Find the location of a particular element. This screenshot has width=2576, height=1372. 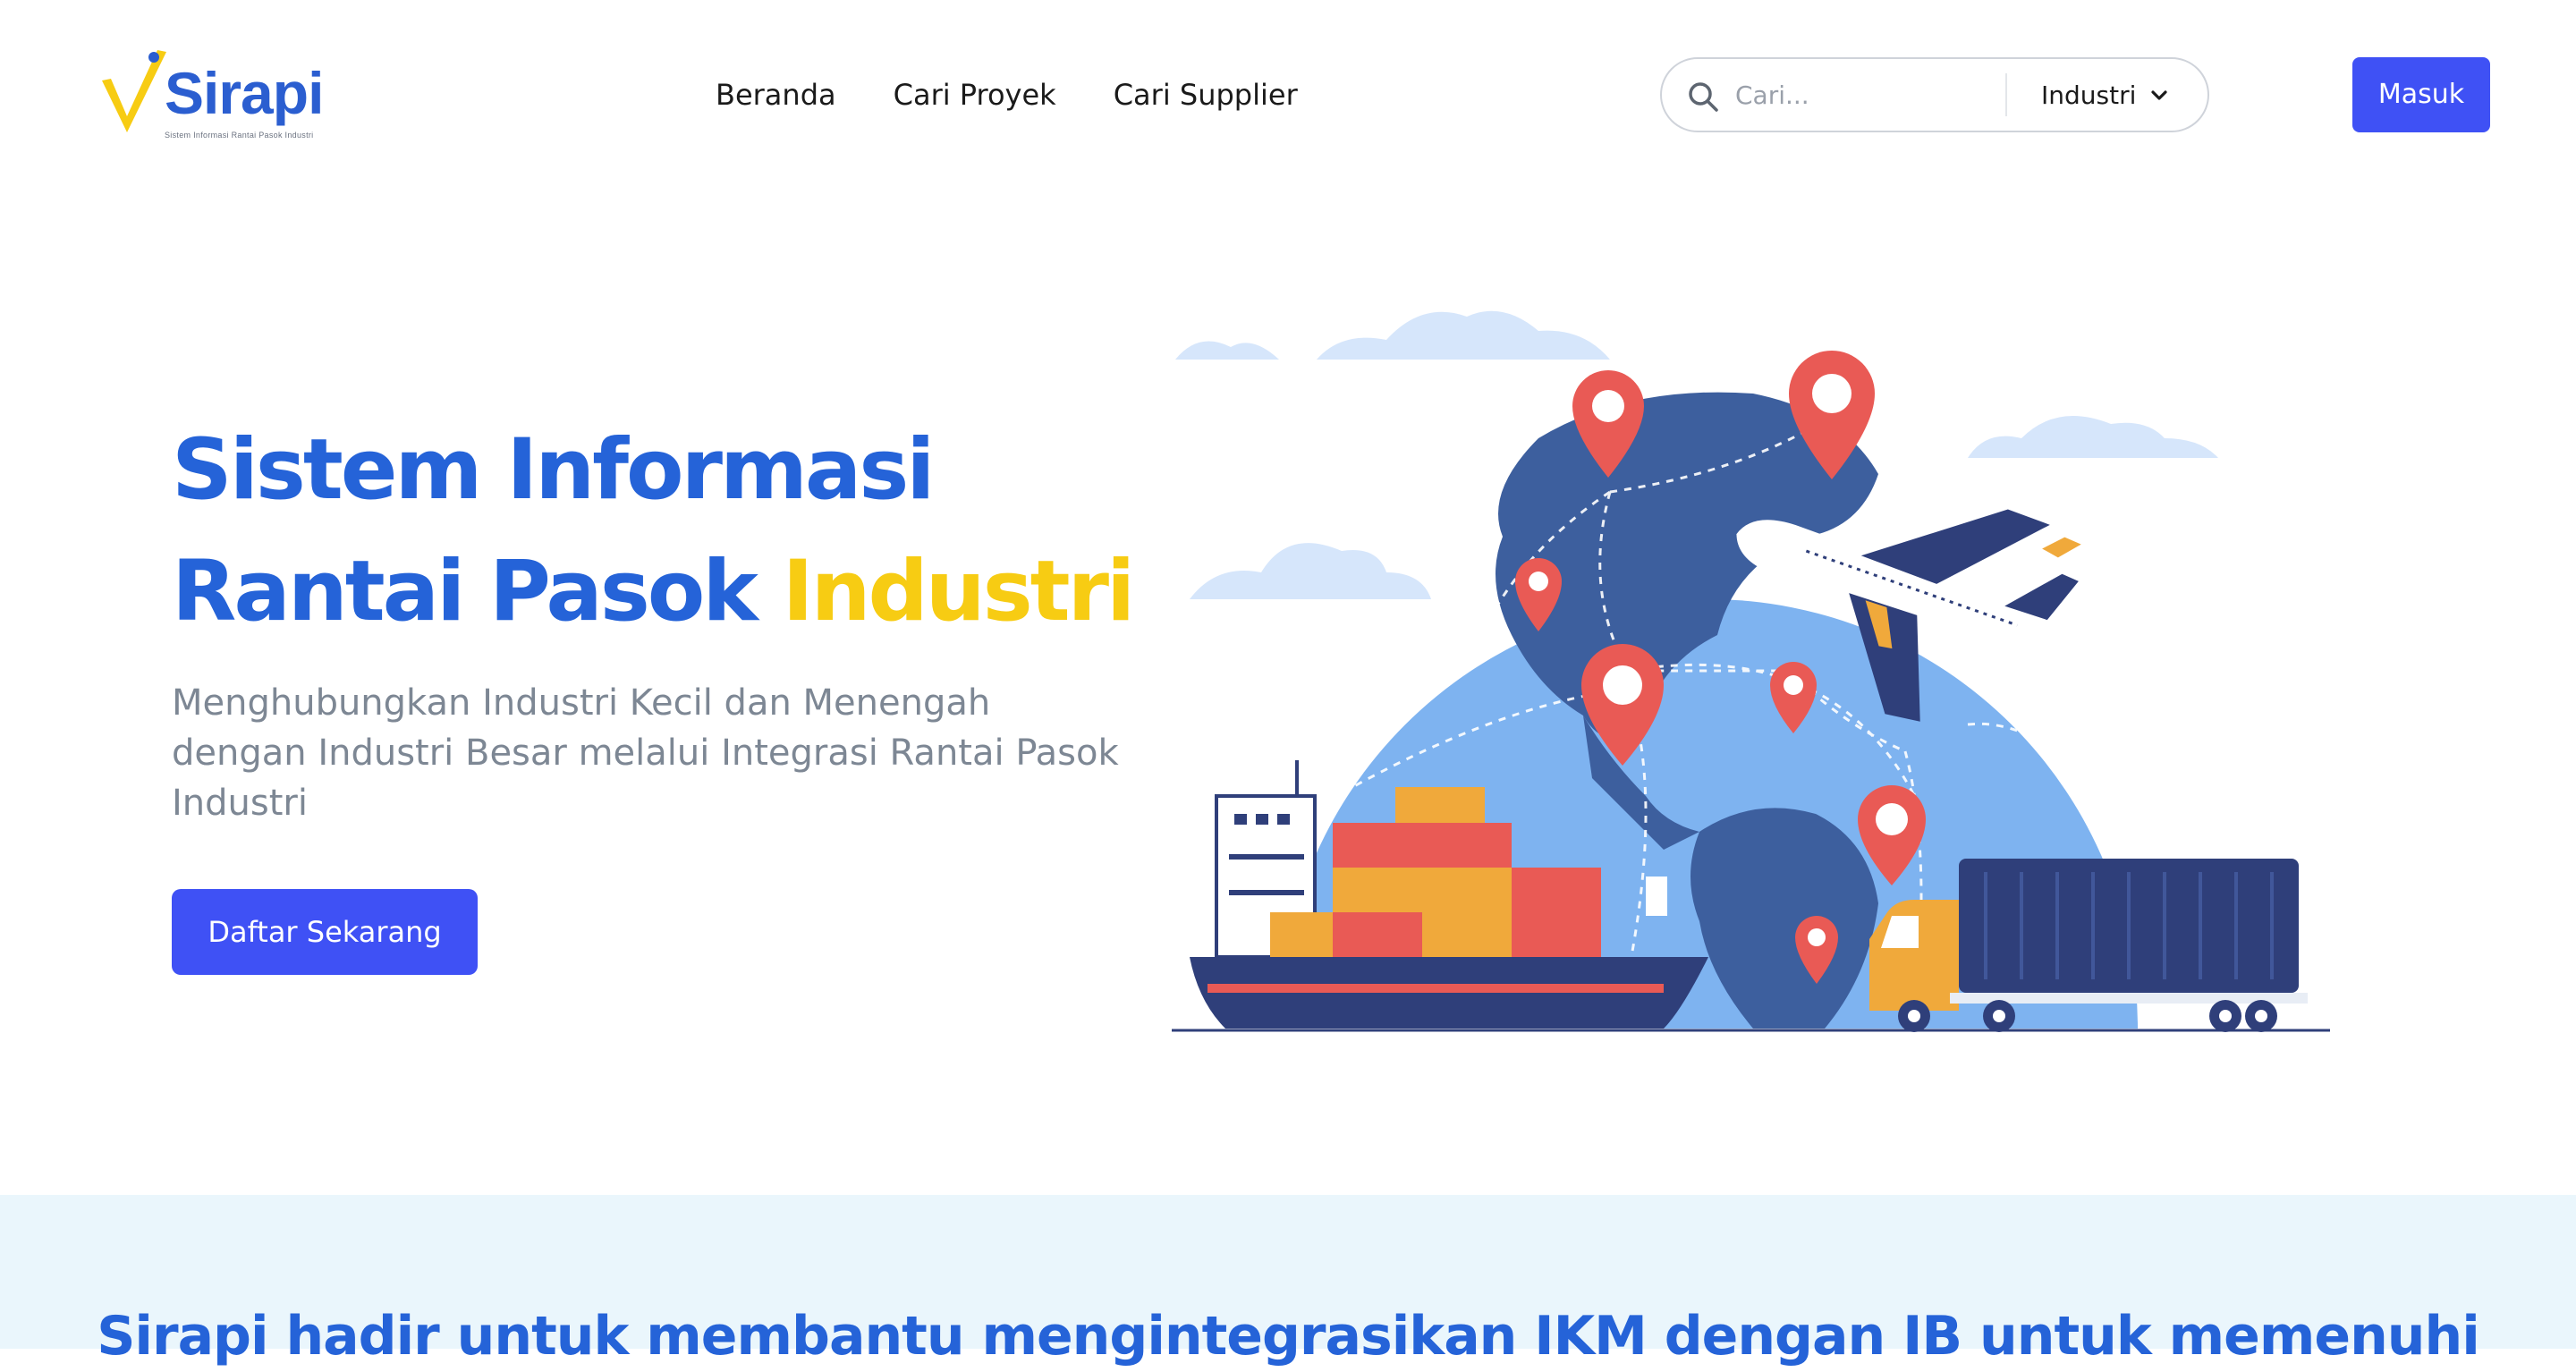

category-select: Industri is located at coordinates (2111, 95).